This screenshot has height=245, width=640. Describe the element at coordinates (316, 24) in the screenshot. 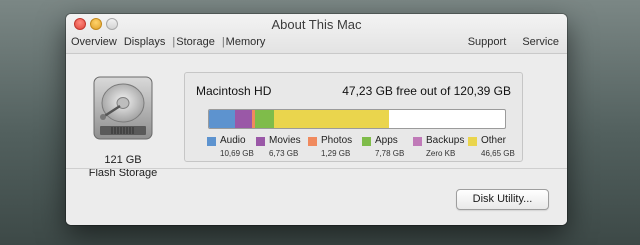

I see `window-title: About This Mac` at that location.